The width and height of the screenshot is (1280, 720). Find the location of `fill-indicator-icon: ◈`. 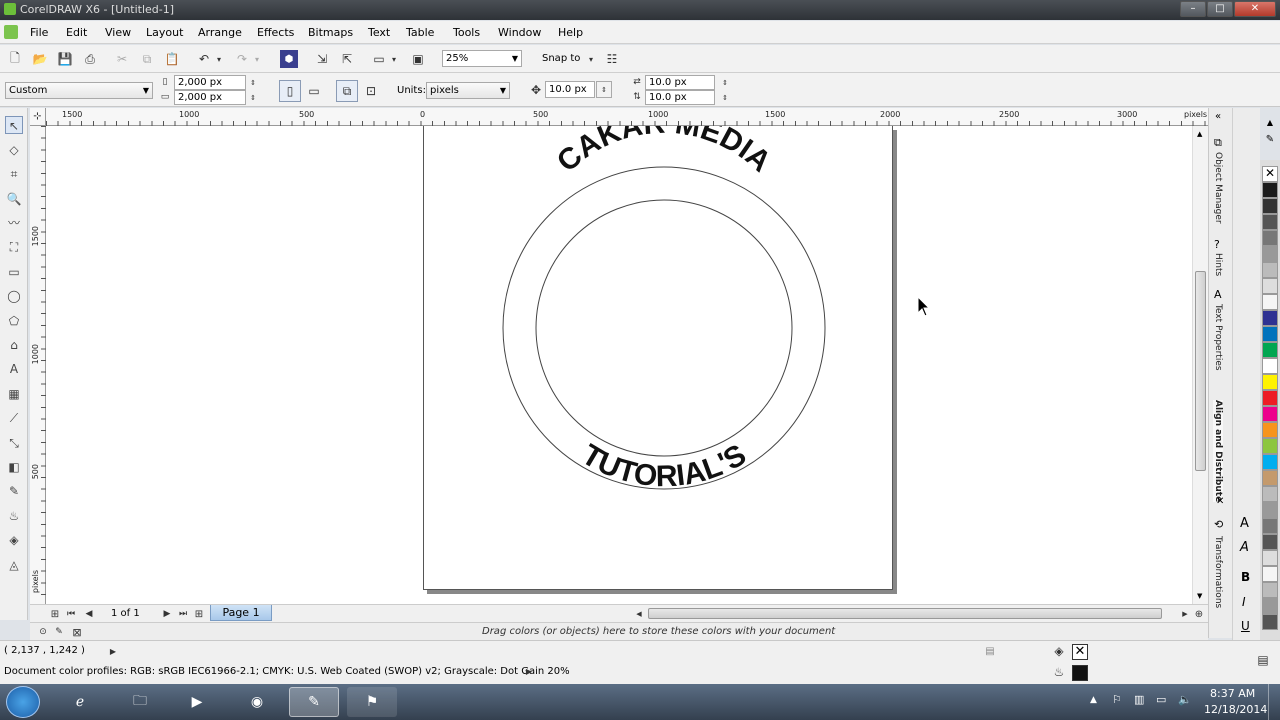

fill-indicator-icon: ◈ is located at coordinates (1059, 651).